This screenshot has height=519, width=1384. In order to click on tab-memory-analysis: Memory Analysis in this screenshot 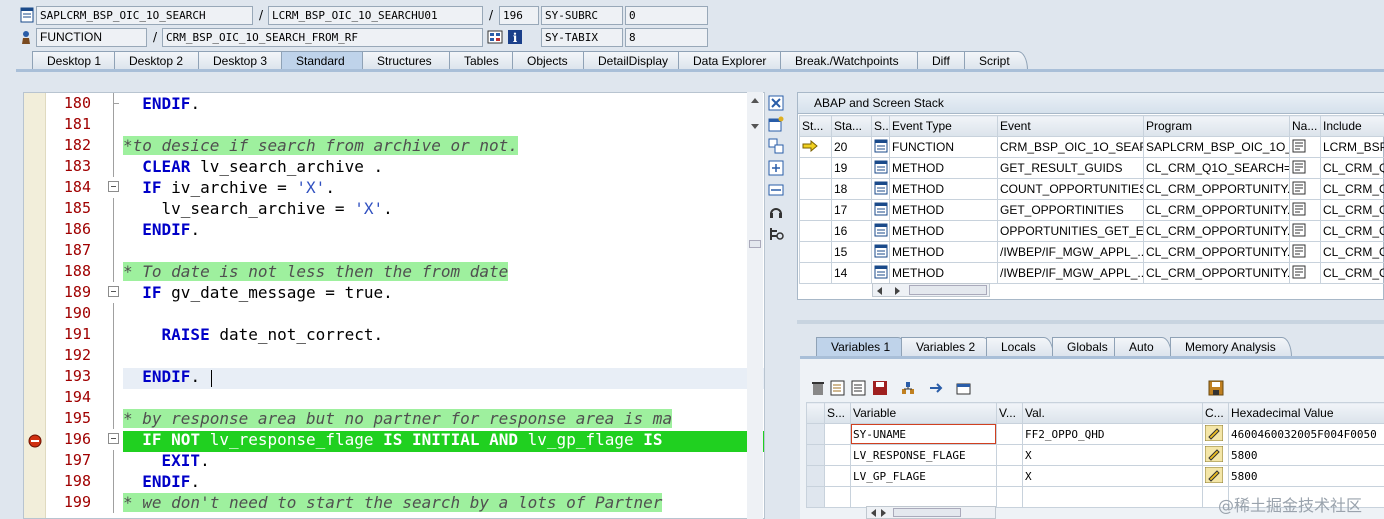, I will do `click(1231, 347)`.